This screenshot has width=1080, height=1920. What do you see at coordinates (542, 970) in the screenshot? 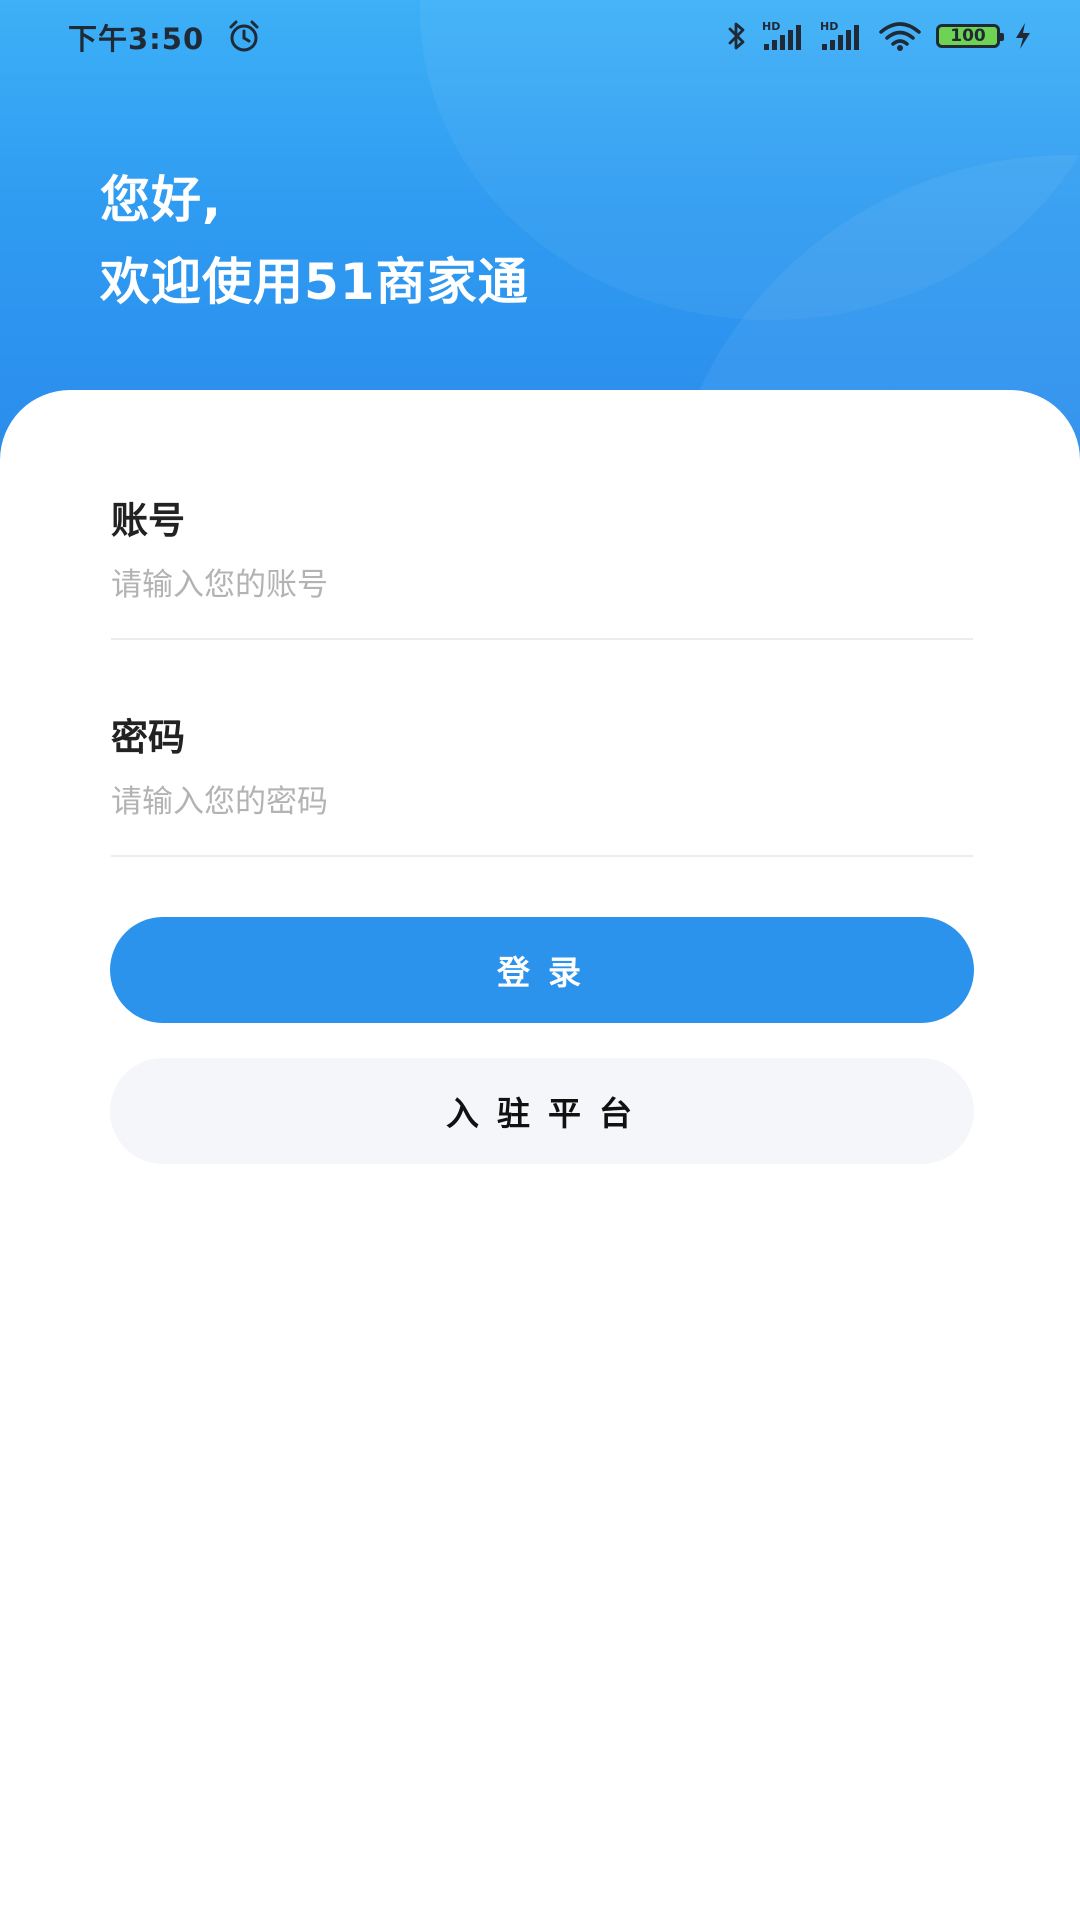
I see `login-button: 登录` at bounding box center [542, 970].